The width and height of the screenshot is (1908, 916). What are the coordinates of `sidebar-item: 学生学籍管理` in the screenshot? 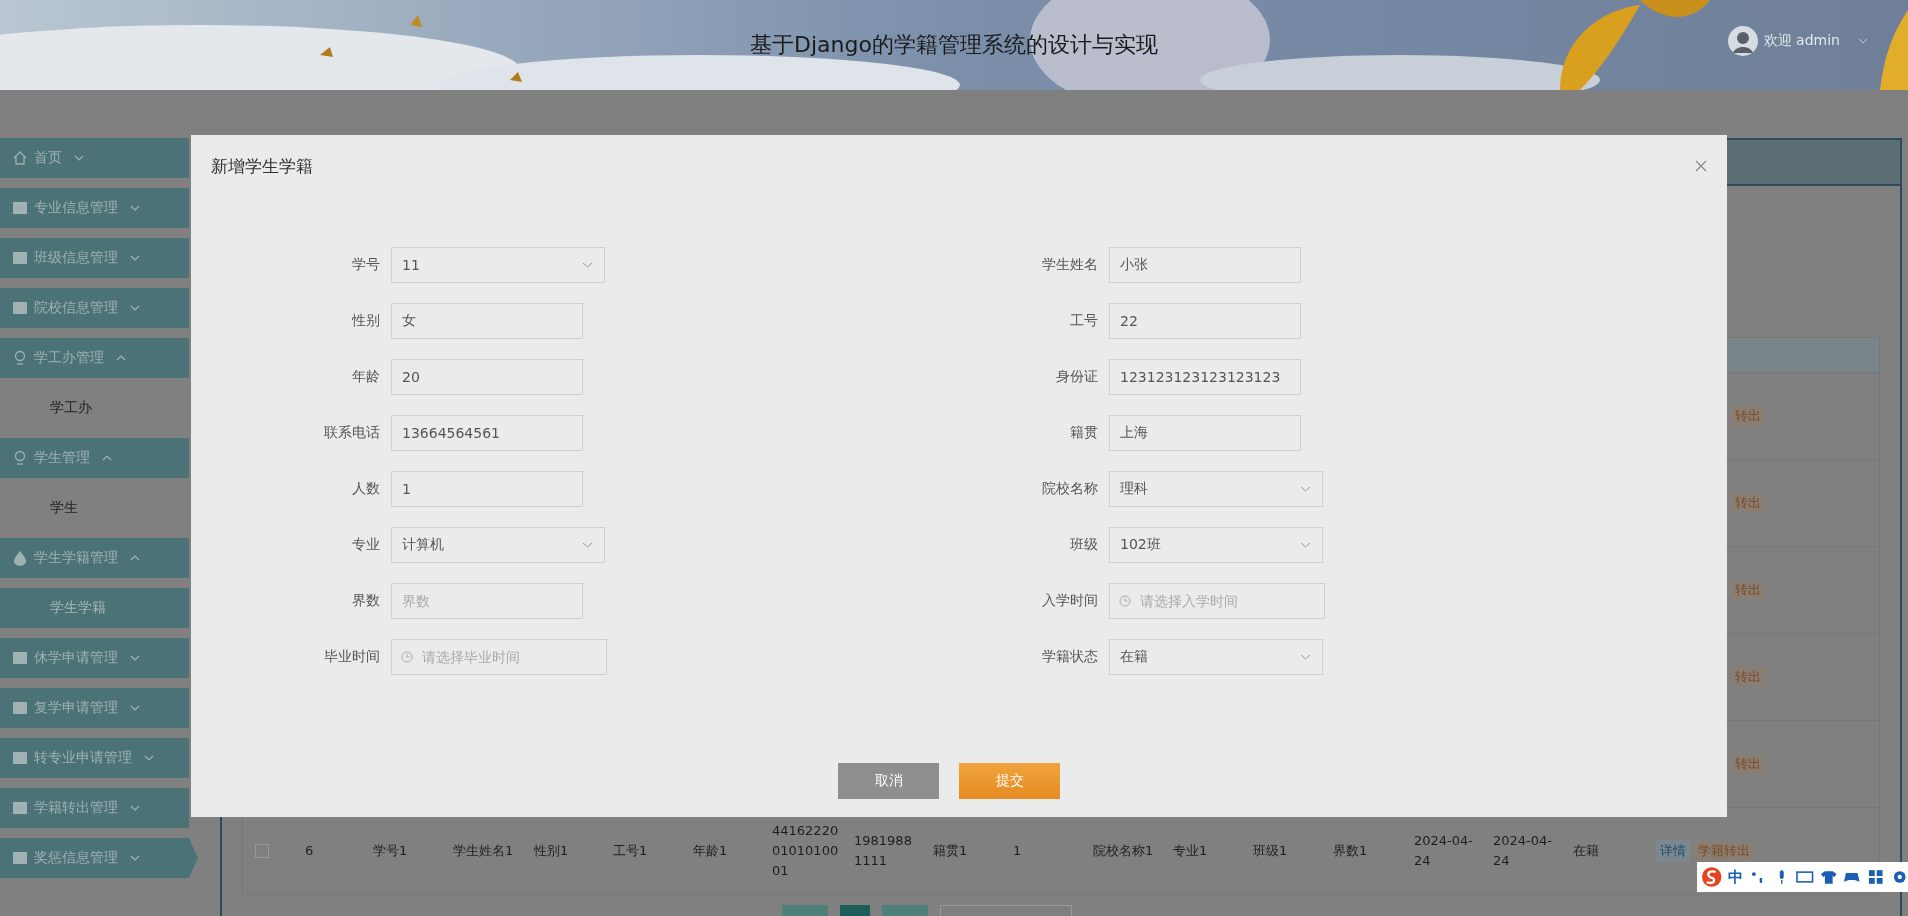 It's located at (94, 558).